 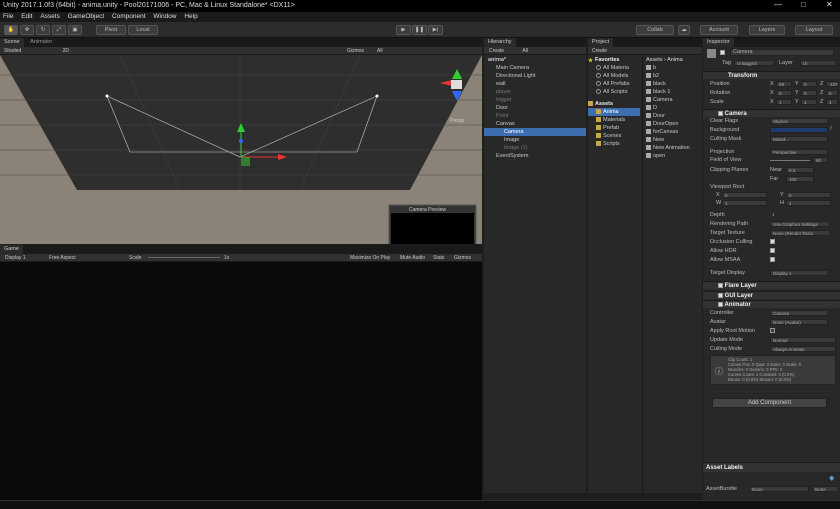 What do you see at coordinates (11, 249) in the screenshot?
I see `tab-game: Game` at bounding box center [11, 249].